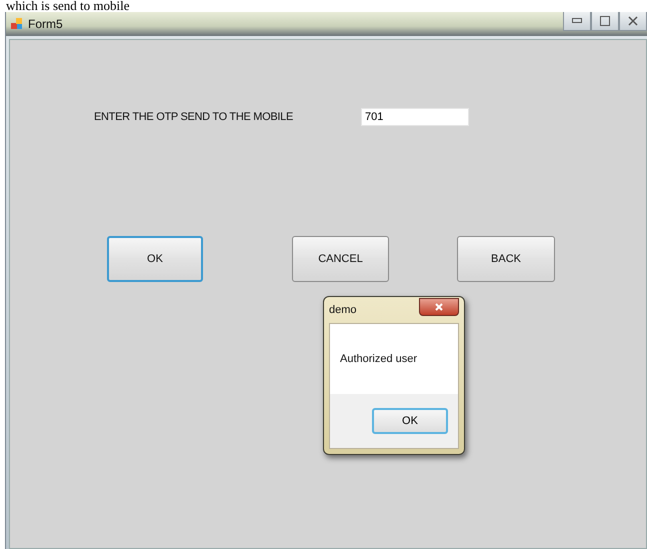 This screenshot has height=549, width=647. Describe the element at coordinates (45, 24) in the screenshot. I see `window-title: Form5` at that location.